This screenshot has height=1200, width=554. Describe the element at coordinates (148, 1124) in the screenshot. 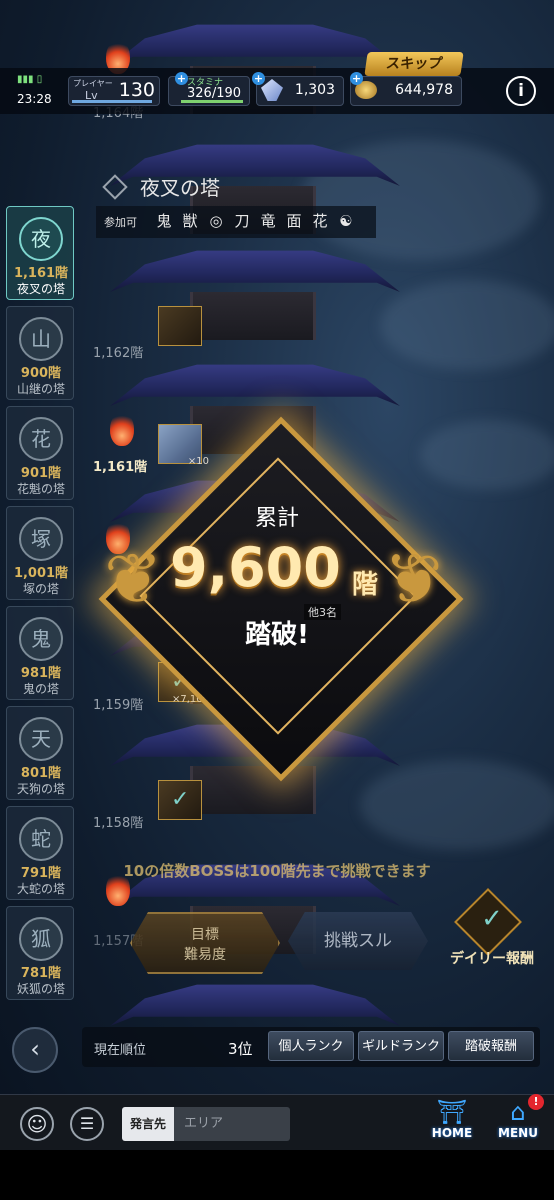

I see `speaker-label: 発言先` at that location.